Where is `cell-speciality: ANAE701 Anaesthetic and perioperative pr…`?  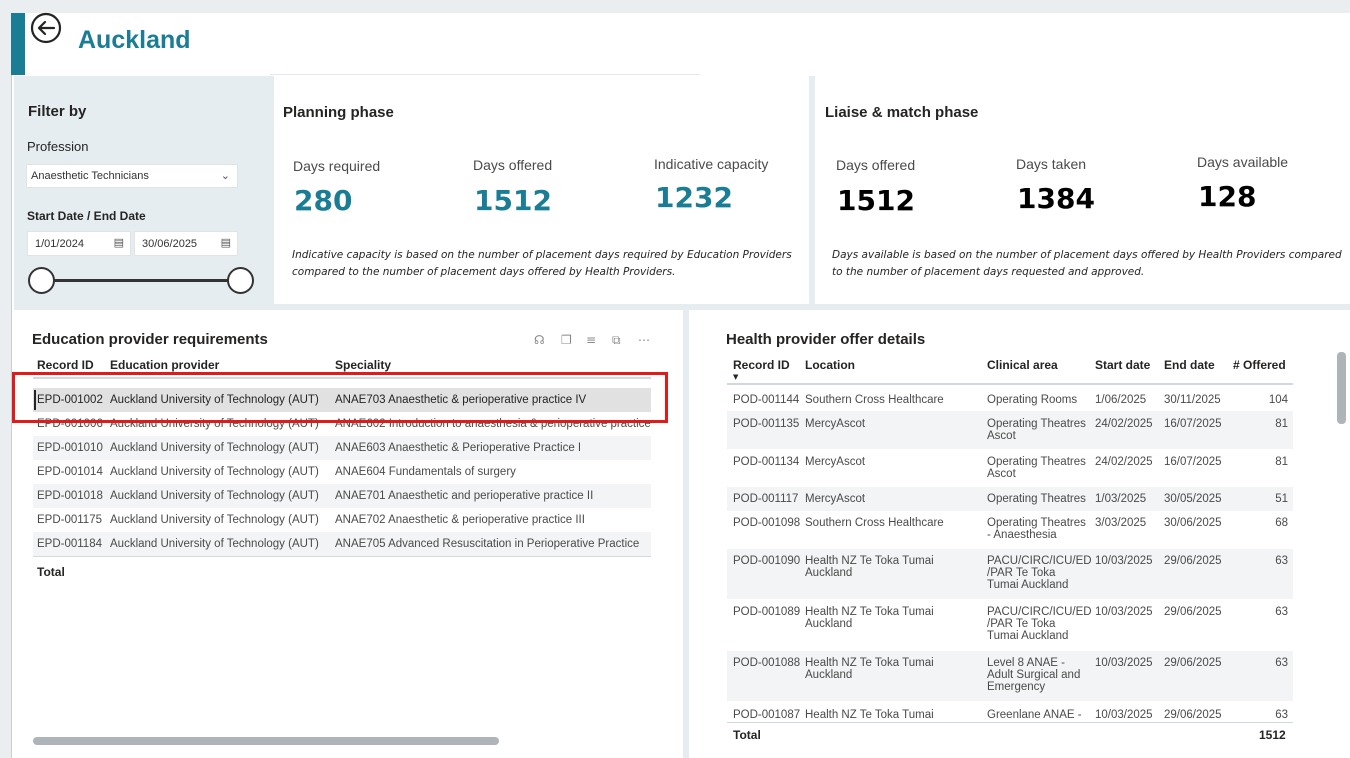
cell-speciality: ANAE701 Anaesthetic and perioperative pr… is located at coordinates (464, 496).